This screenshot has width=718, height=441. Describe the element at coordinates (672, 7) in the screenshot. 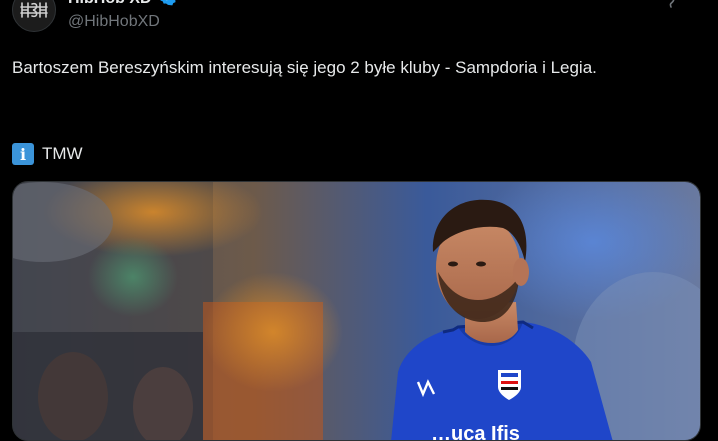

I see `more-options-icon` at that location.